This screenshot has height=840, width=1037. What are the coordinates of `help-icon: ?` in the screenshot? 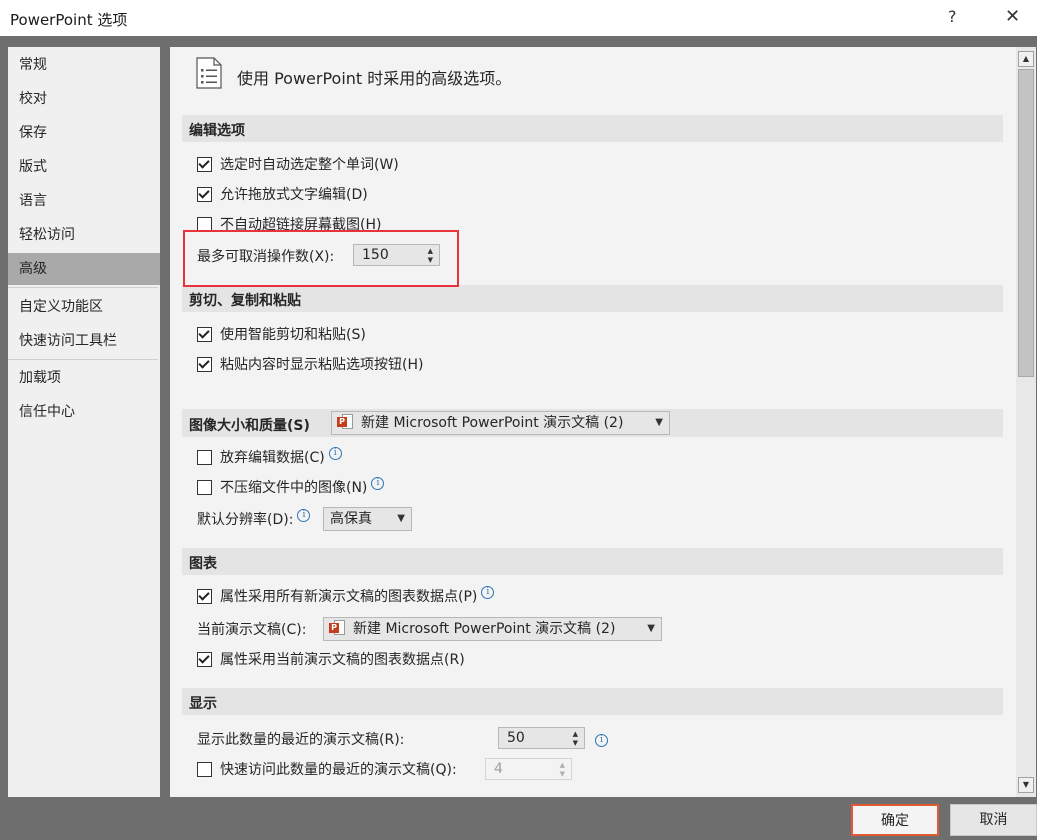 It's located at (952, 16).